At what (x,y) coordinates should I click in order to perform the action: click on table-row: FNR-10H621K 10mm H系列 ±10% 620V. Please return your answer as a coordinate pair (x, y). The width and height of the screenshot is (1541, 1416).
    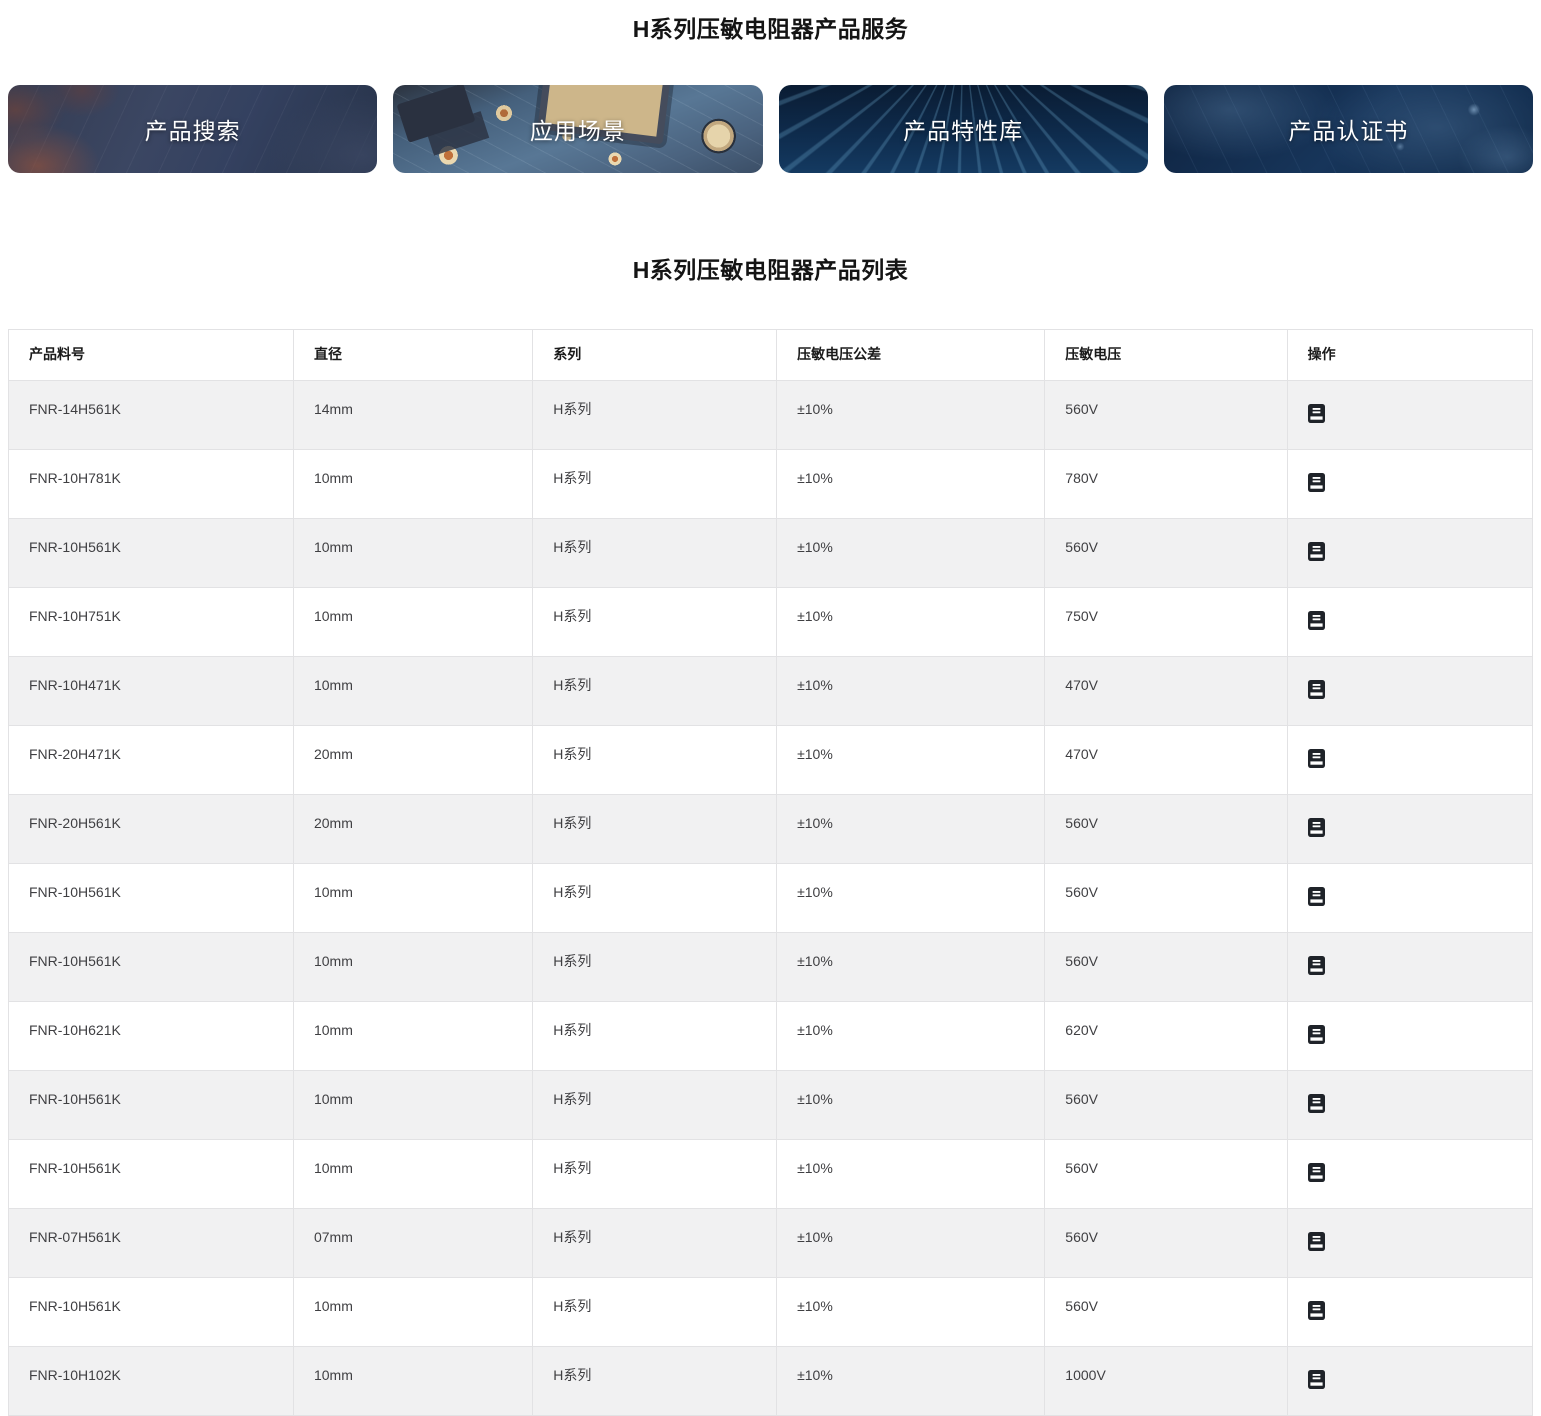
    Looking at the image, I should click on (771, 1035).